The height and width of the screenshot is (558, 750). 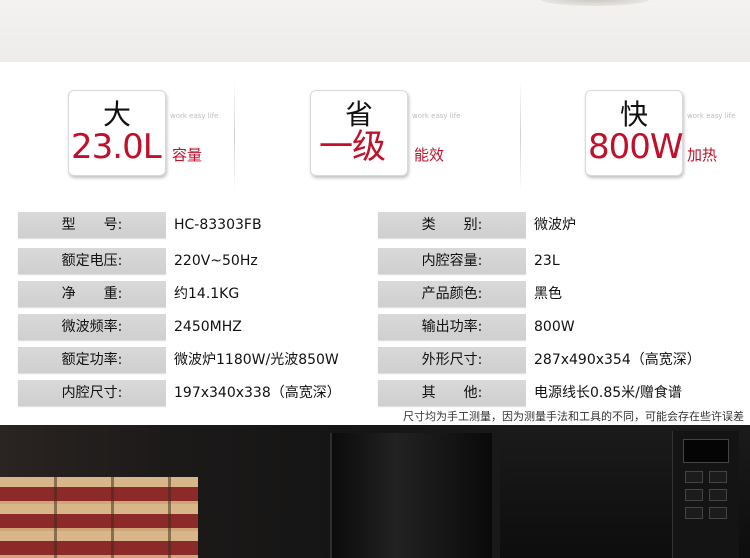 What do you see at coordinates (214, 225) in the screenshot?
I see `spec-value: HC-83303FB` at bounding box center [214, 225].